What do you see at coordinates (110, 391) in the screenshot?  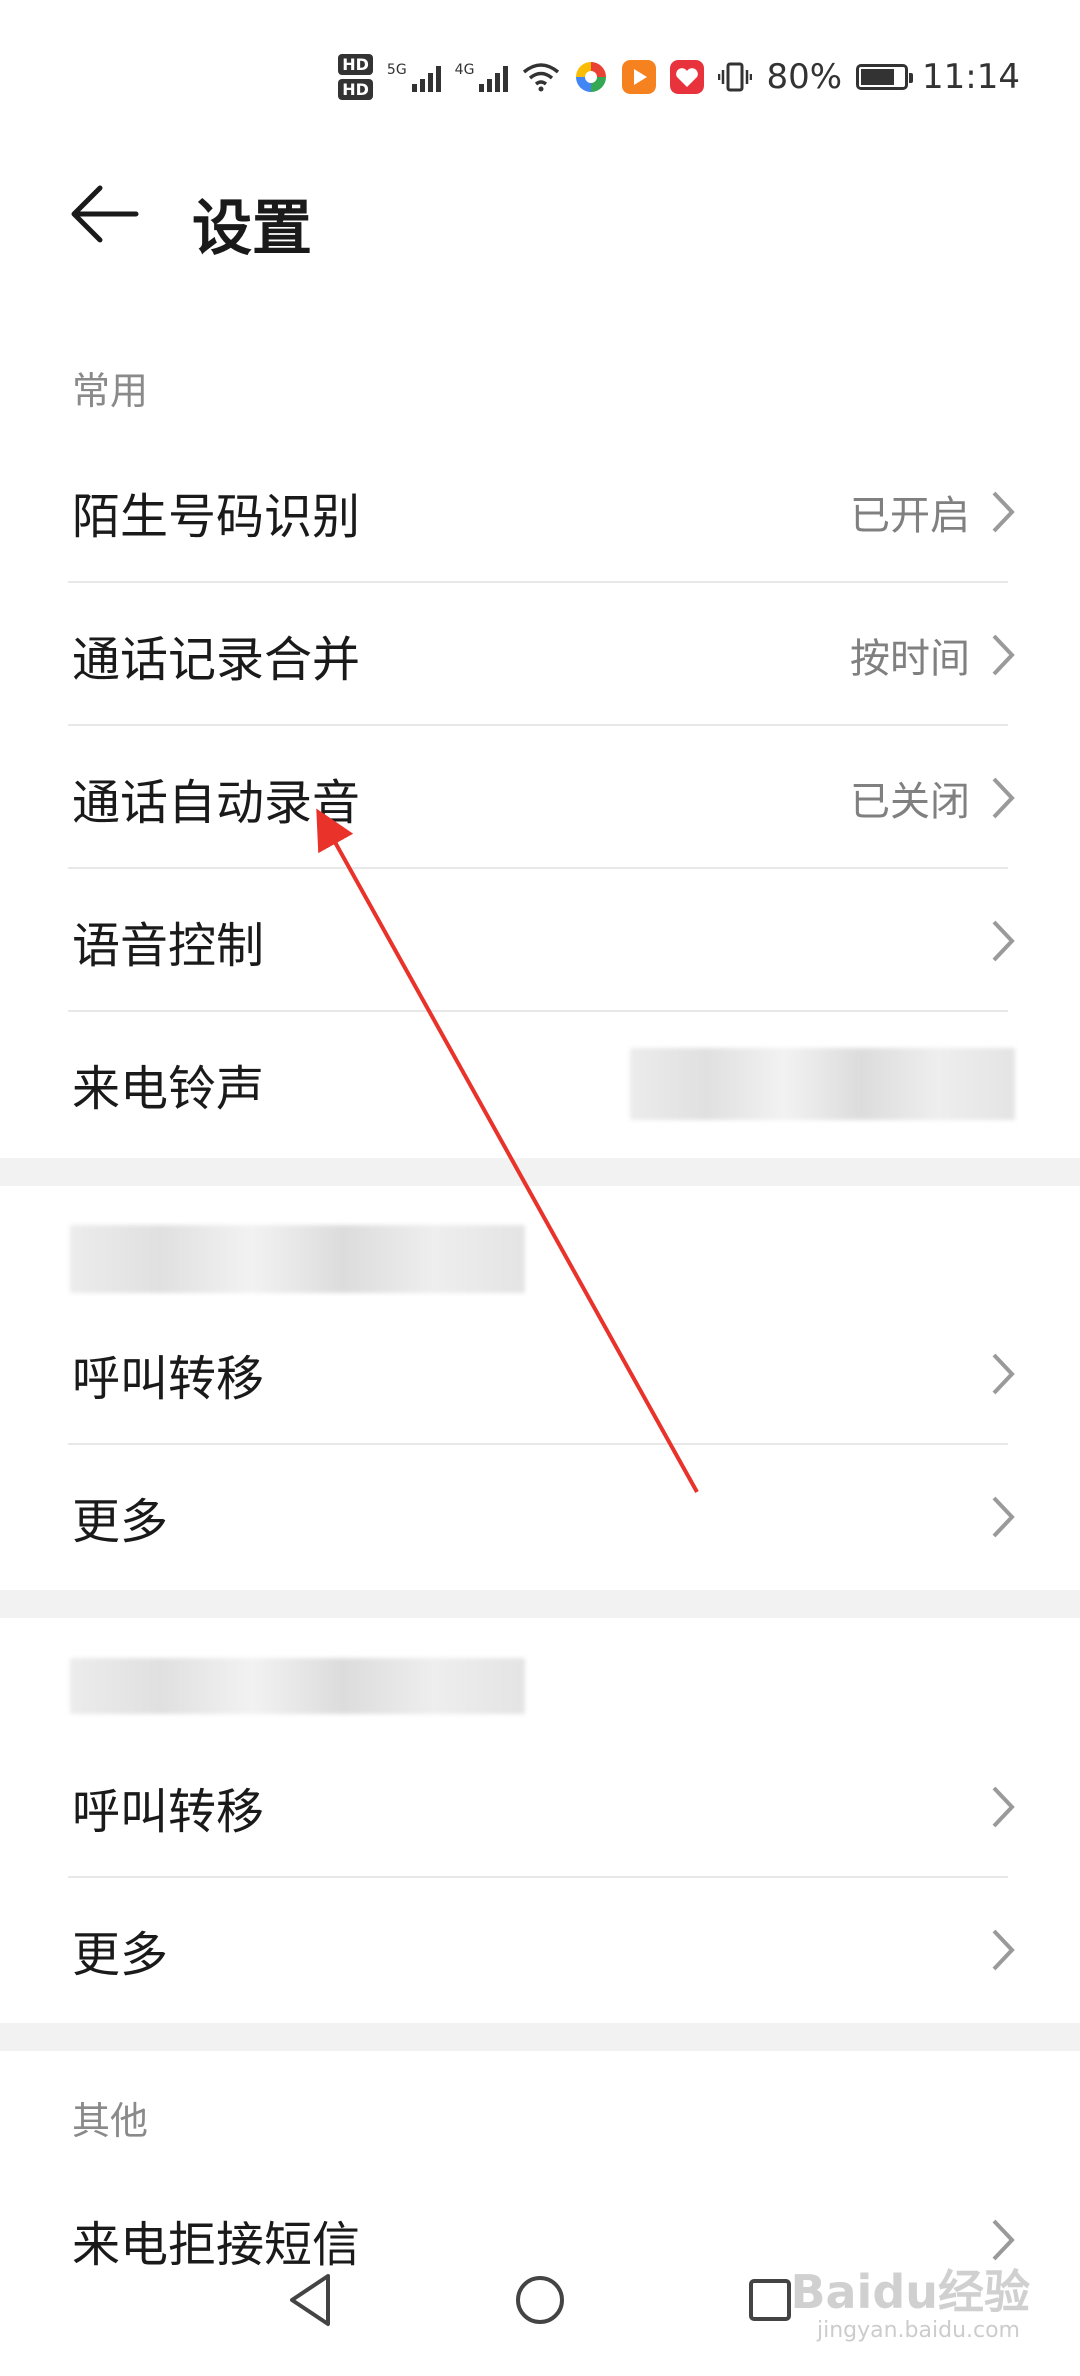 I see `section-label-common: 常用` at bounding box center [110, 391].